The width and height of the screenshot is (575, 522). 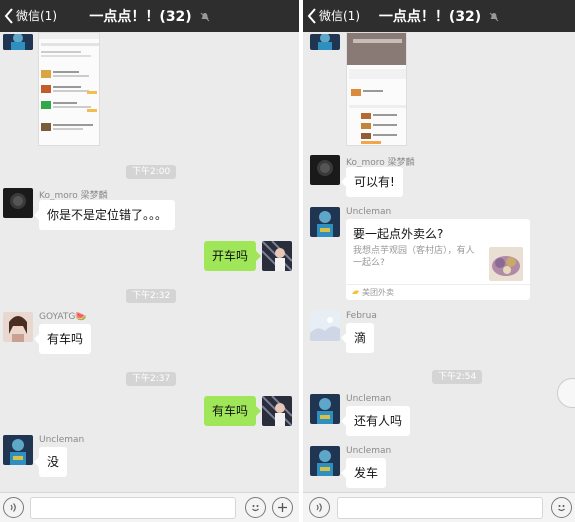 I want to click on message-bubble: 滴, so click(x=357, y=338).